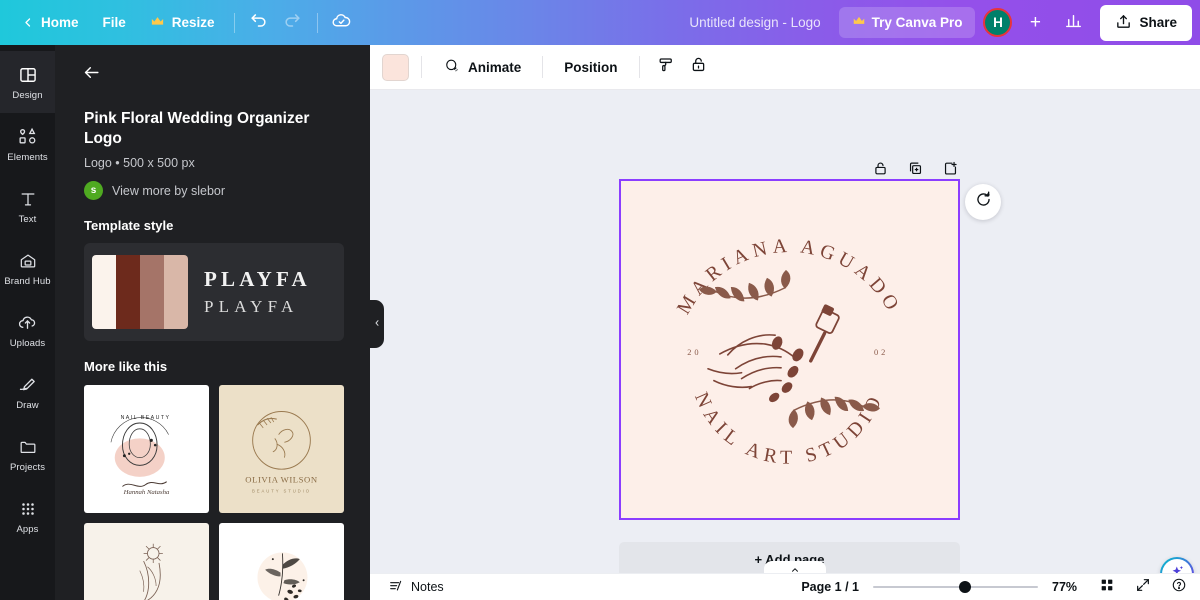 This screenshot has height=600, width=1200. What do you see at coordinates (482, 67) in the screenshot?
I see `animate-button: Animate` at bounding box center [482, 67].